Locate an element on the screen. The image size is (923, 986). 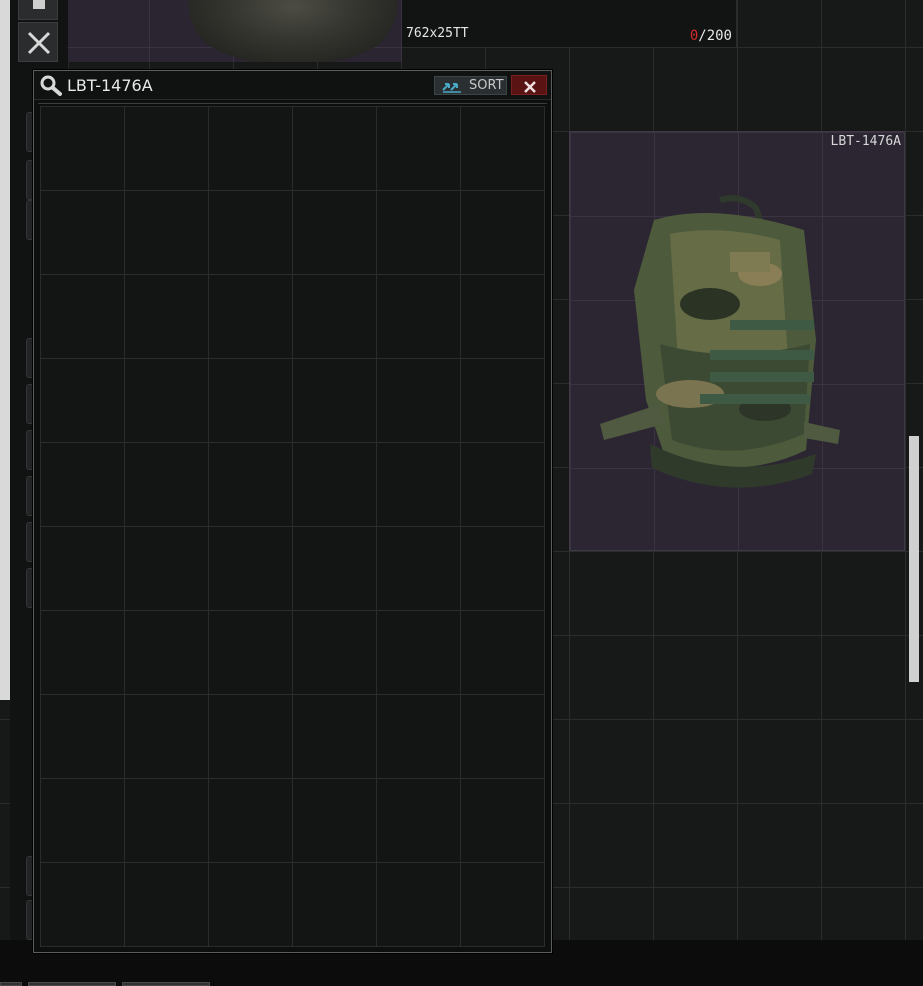
ammo-count-current: 0 is located at coordinates (694, 36).